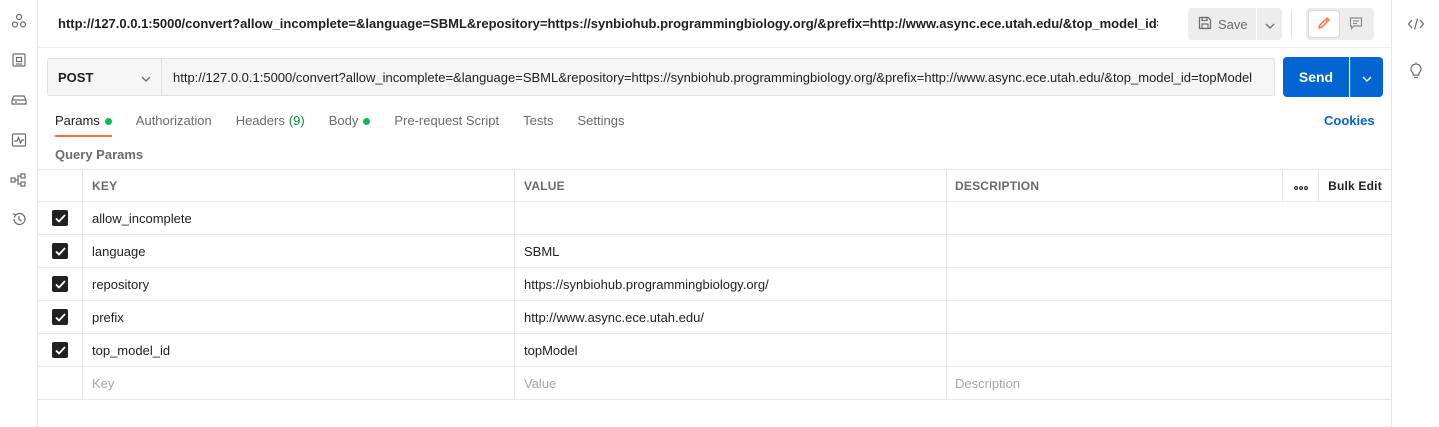 This screenshot has width=1439, height=427. I want to click on param-value: http://www.async.ece.utah.edu/, so click(731, 317).